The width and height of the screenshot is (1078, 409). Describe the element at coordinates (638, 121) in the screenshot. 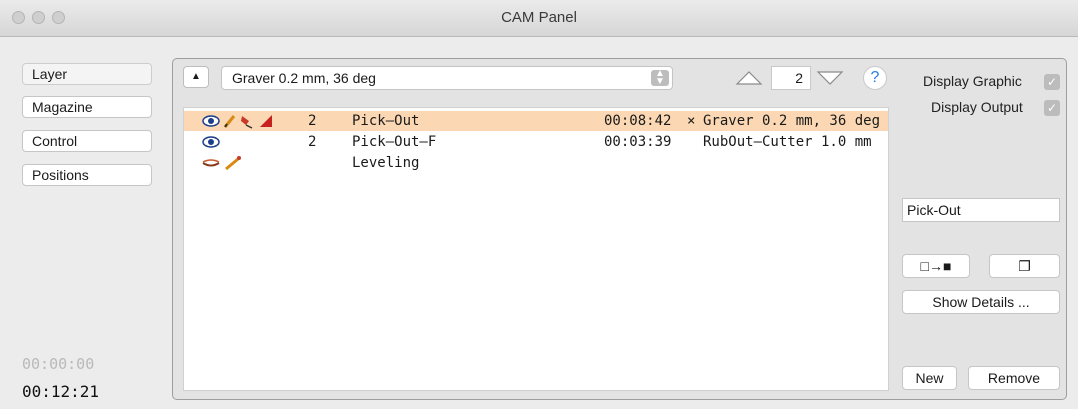

I see `row-time: 00:08:42` at that location.